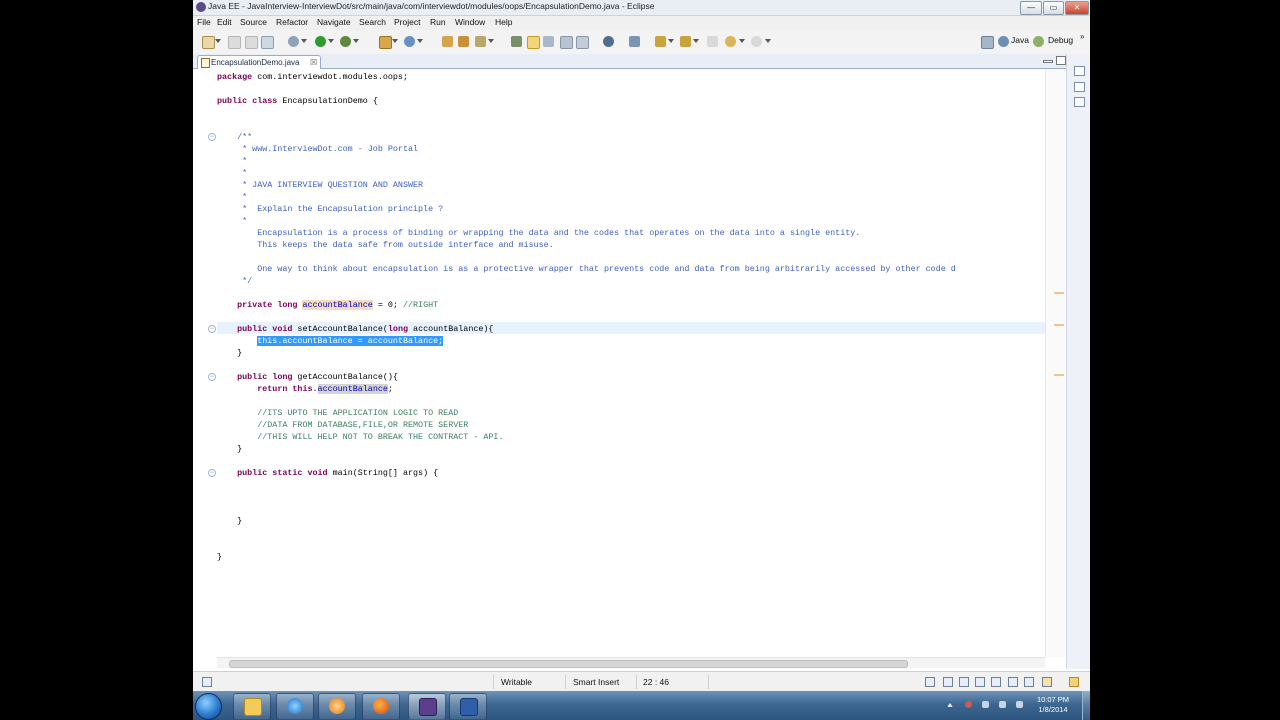 The image size is (1280, 720). Describe the element at coordinates (312, 77) in the screenshot. I see `code-line: package com.interviewdot.modules.oops;` at that location.